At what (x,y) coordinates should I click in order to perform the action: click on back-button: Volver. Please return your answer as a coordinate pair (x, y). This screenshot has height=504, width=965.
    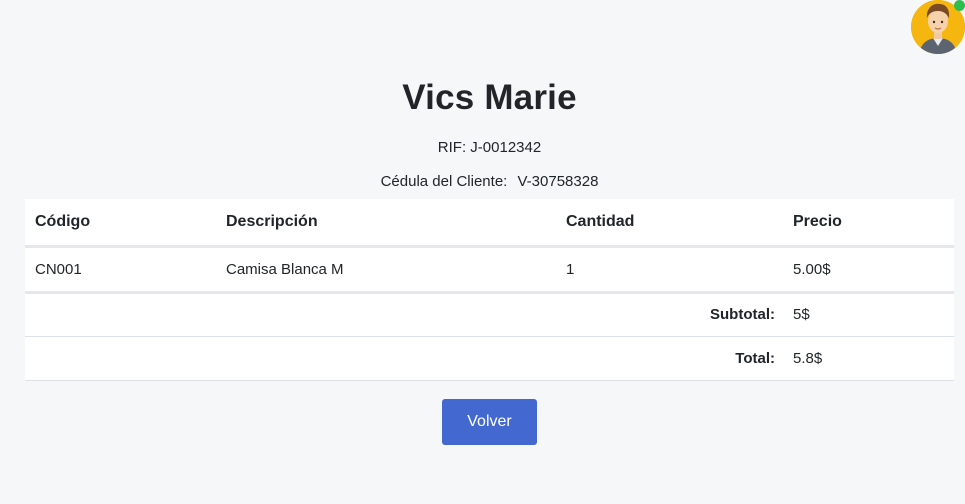
    Looking at the image, I should click on (489, 422).